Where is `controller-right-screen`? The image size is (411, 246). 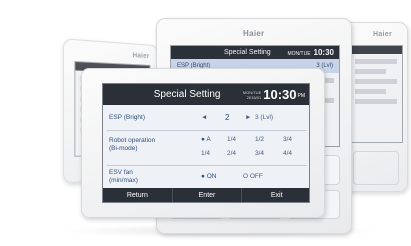 controller-right-screen is located at coordinates (376, 94).